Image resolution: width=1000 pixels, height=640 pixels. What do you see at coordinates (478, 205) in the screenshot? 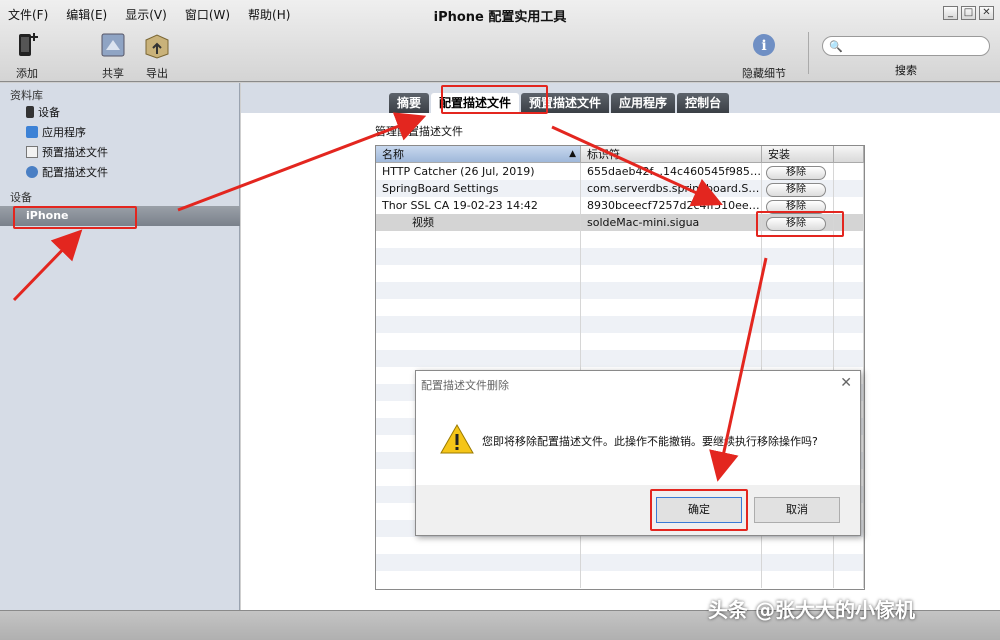
I see `cell-name: Thor SSL CA 19-02-23 14:42` at bounding box center [478, 205].